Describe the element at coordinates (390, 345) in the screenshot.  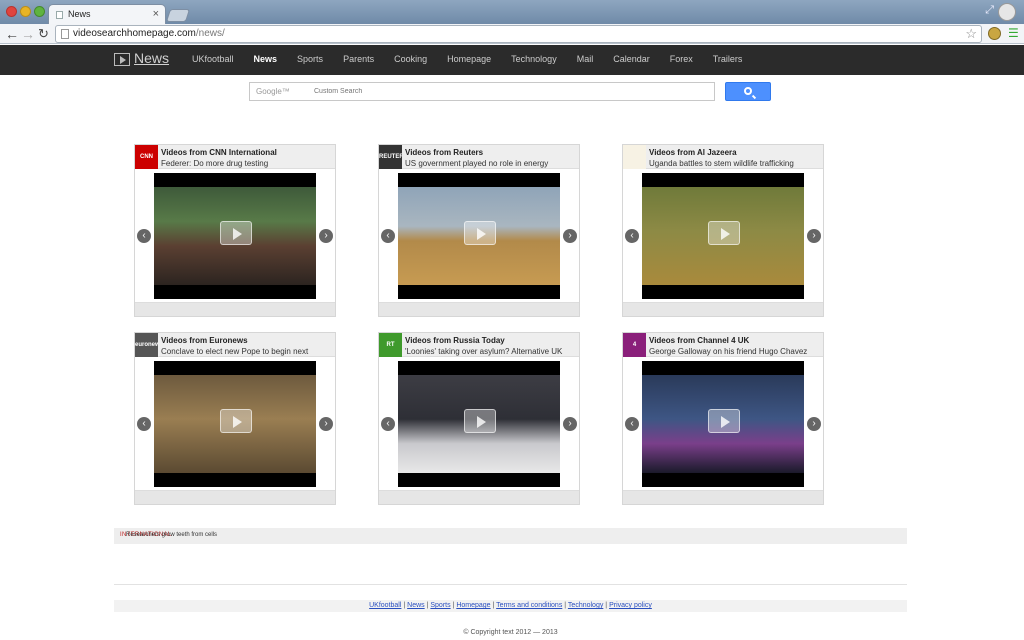
I see `channel-logo: RT` at that location.